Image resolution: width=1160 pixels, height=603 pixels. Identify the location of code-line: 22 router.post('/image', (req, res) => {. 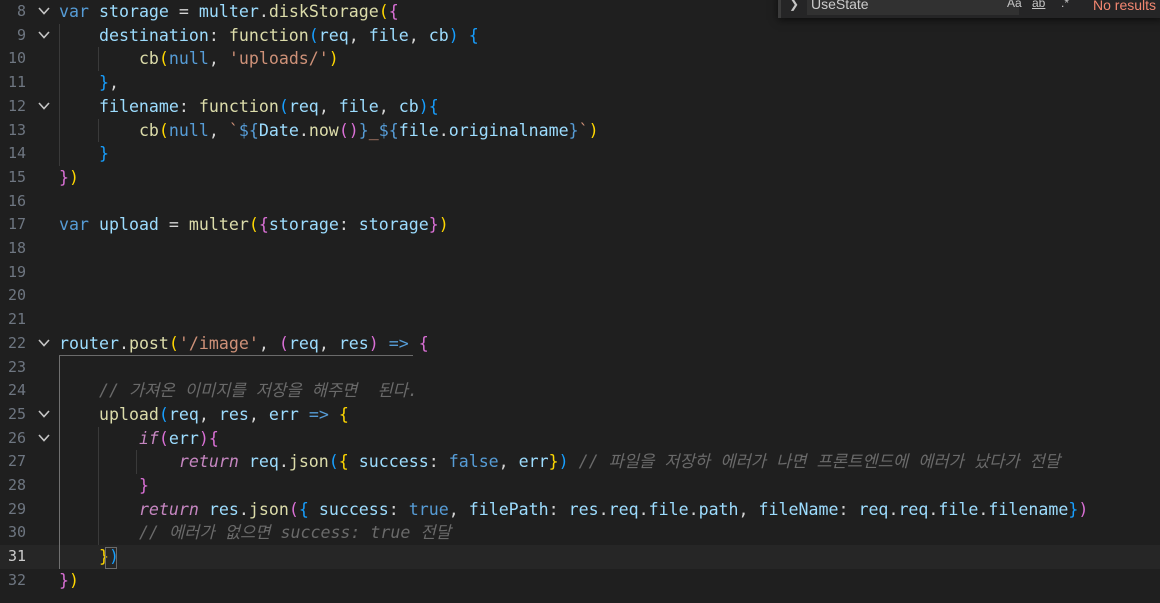
(580, 344).